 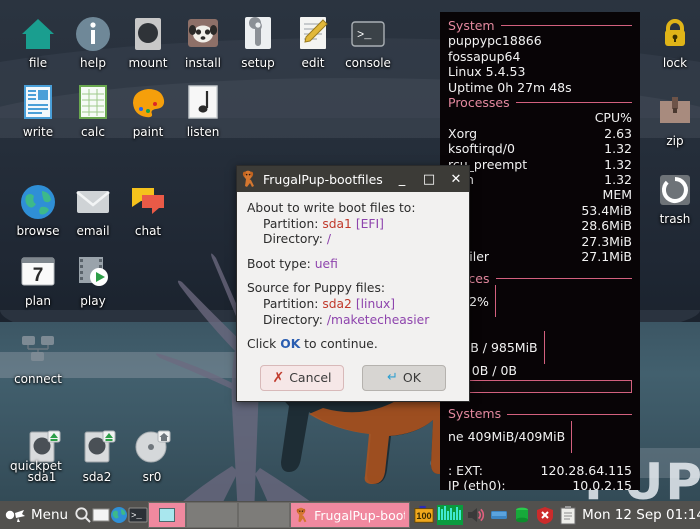 What do you see at coordinates (38, 275) in the screenshot?
I see `svg-text: 7` at bounding box center [38, 275].